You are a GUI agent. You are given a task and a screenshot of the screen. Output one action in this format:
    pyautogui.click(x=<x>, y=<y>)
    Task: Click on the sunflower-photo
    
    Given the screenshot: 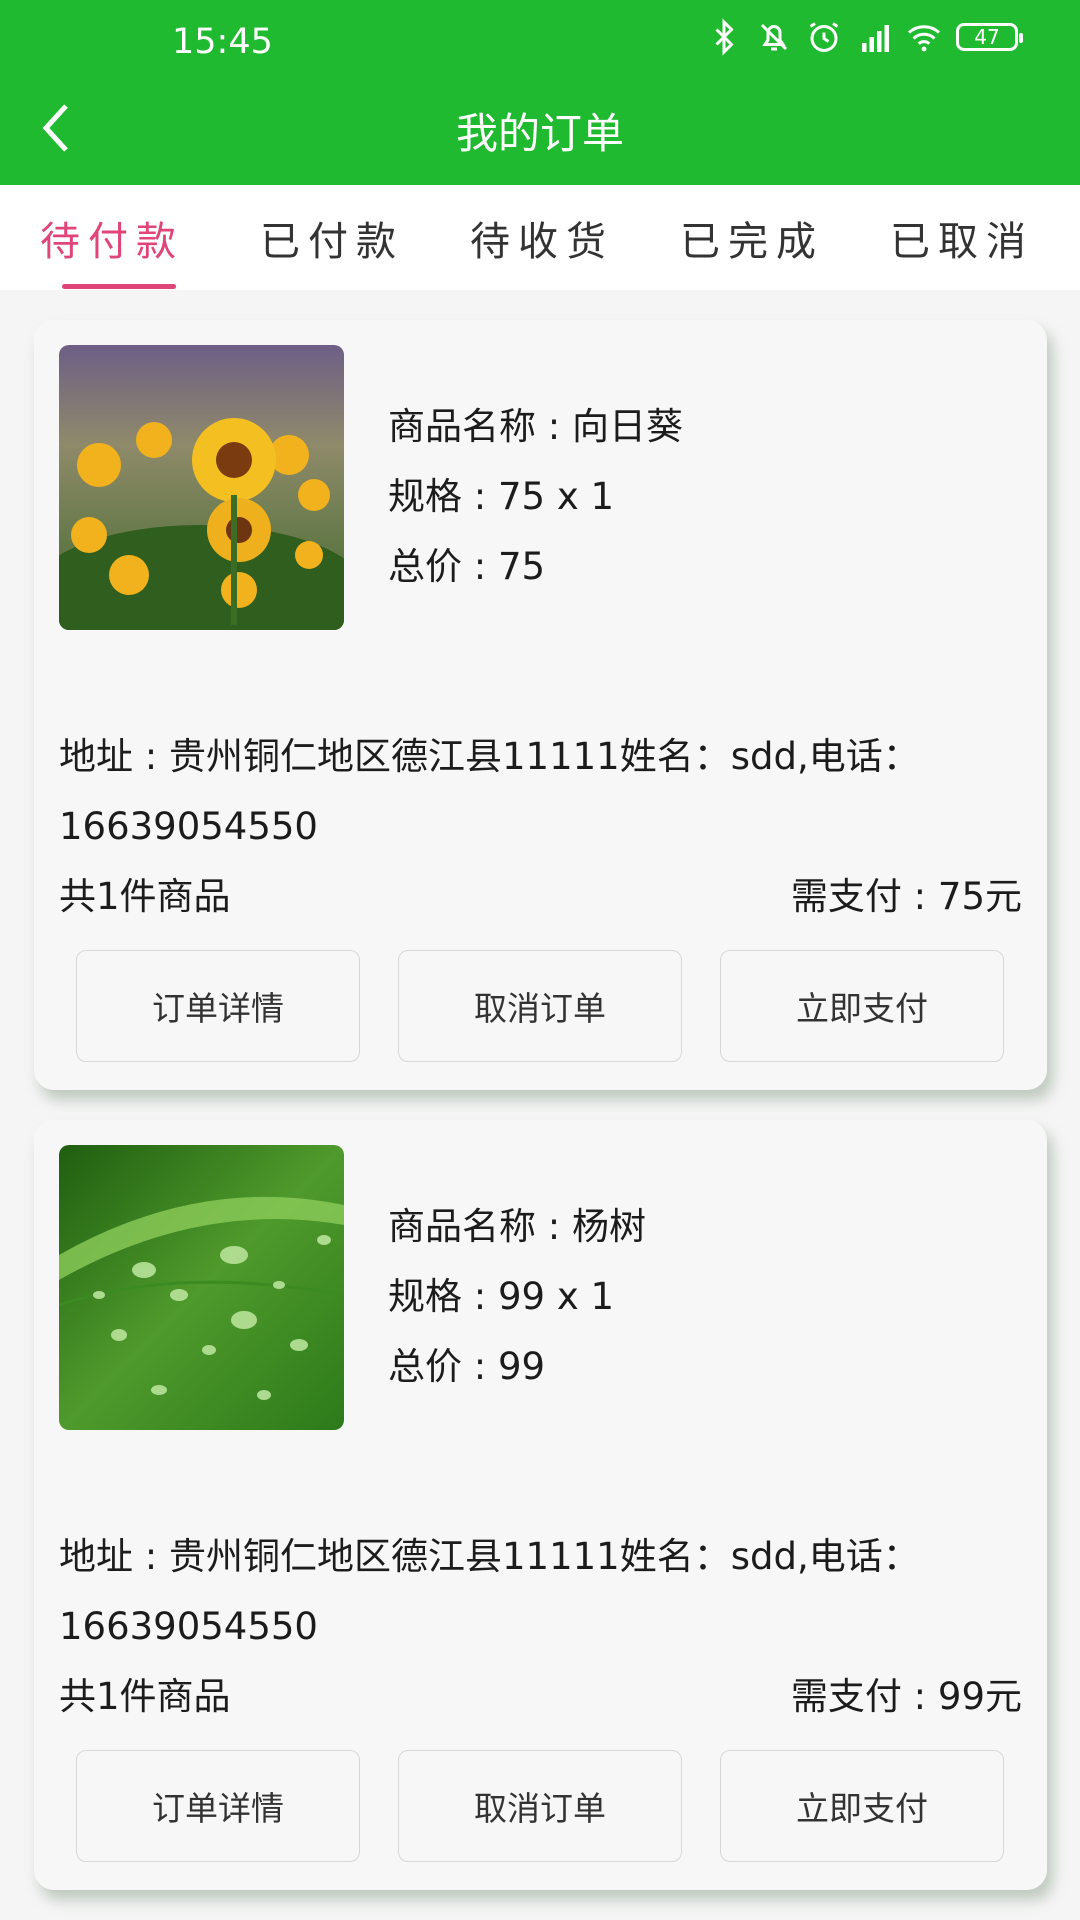 What is the action you would take?
    pyautogui.click(x=201, y=487)
    